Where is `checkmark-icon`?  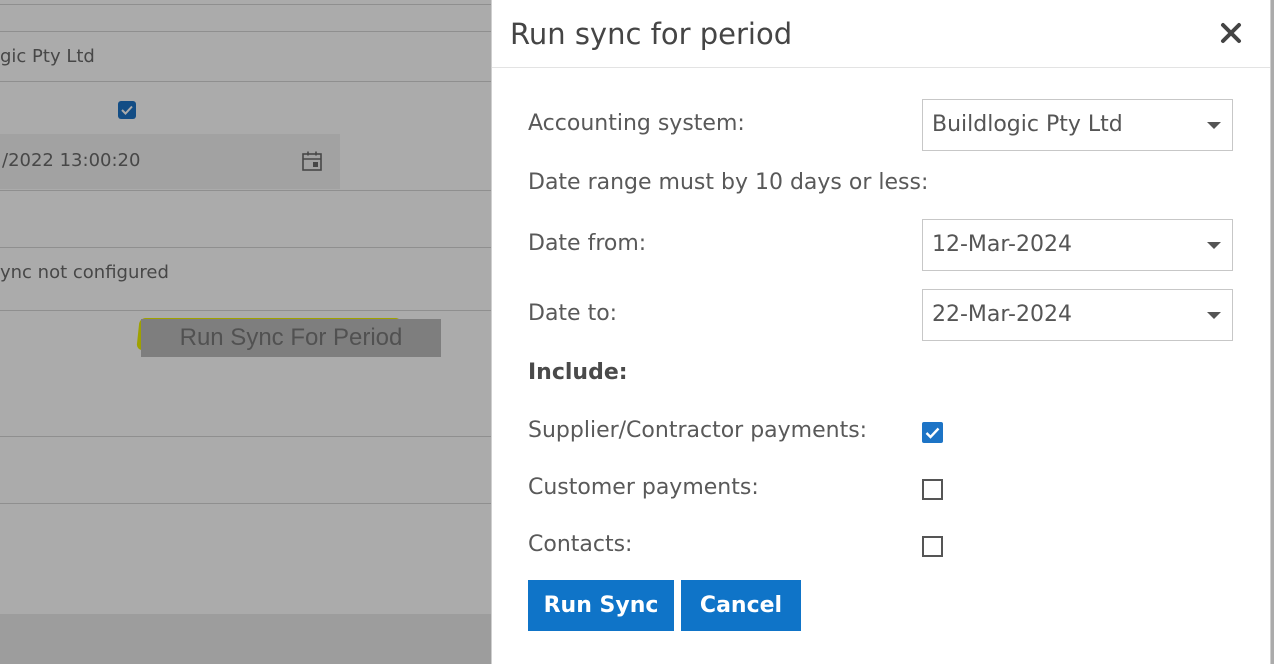 checkmark-icon is located at coordinates (932, 433).